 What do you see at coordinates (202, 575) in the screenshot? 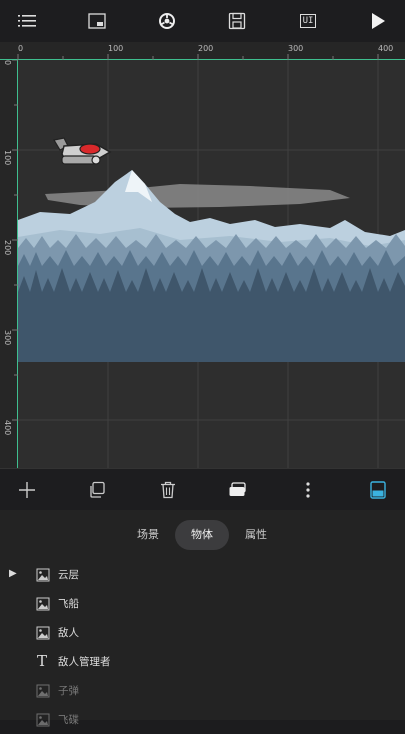
I see `list-item-clouds: ▶ 云层` at bounding box center [202, 575].